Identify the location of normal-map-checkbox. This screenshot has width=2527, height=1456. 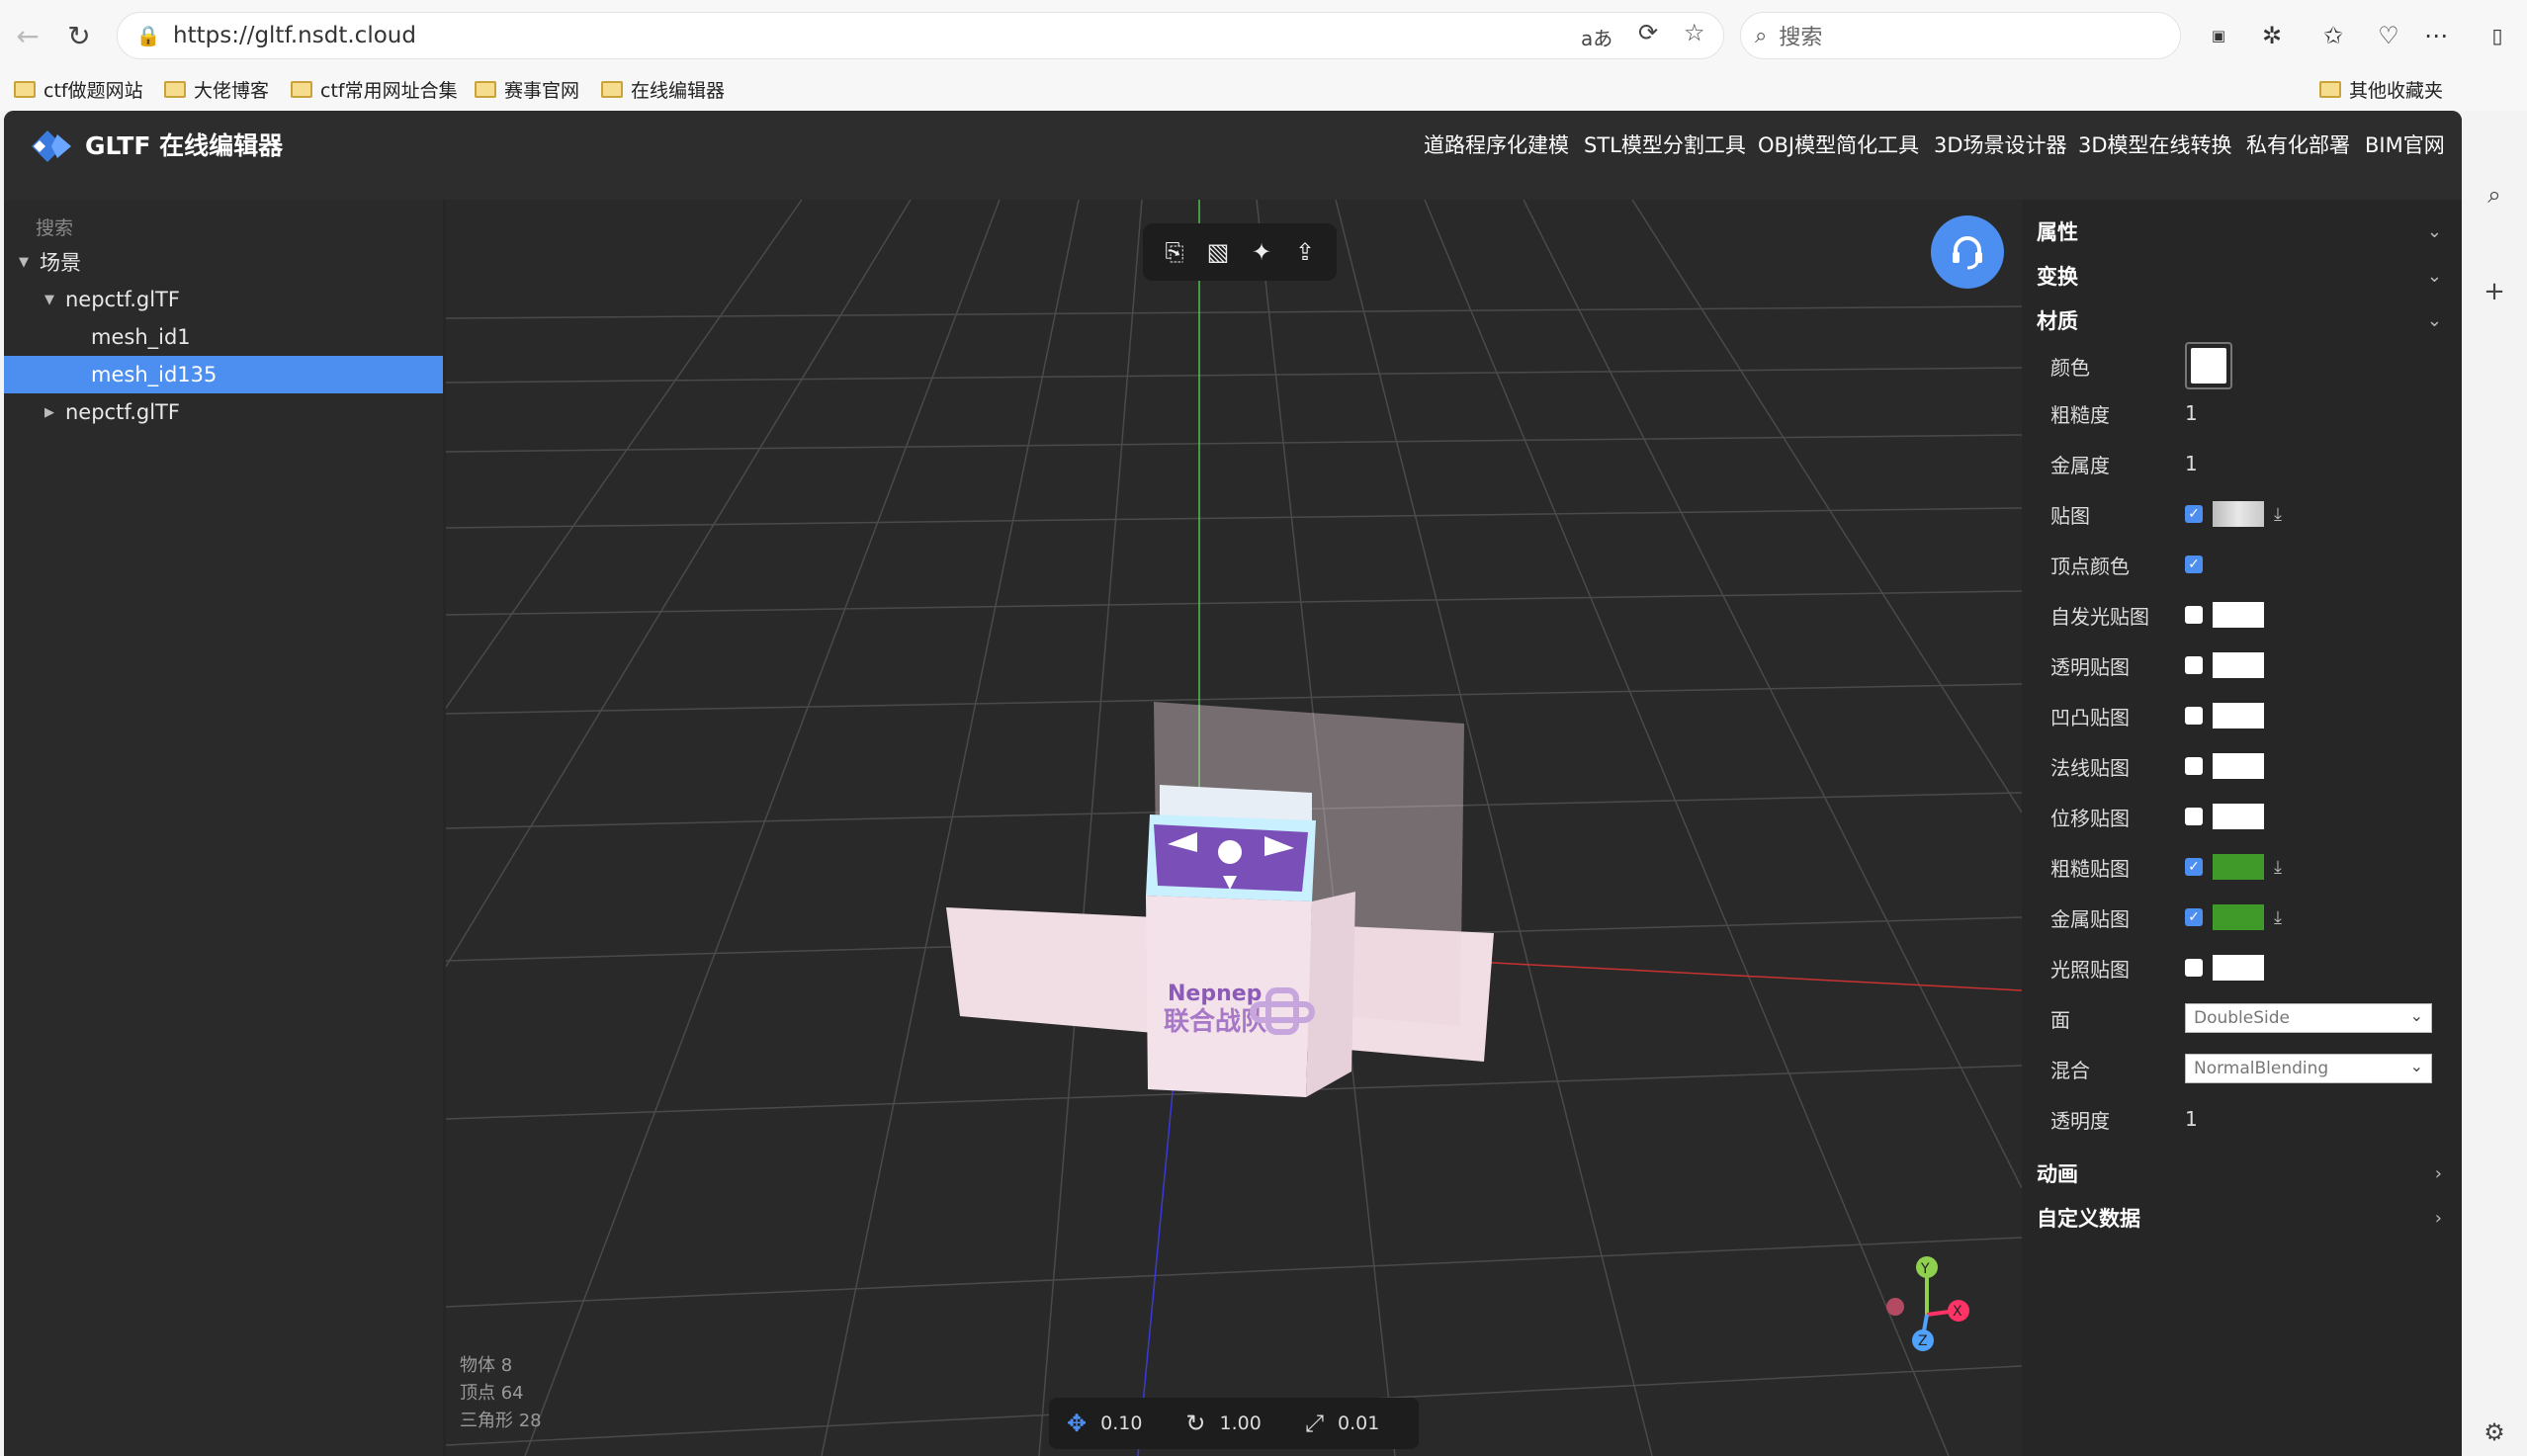
(2194, 766).